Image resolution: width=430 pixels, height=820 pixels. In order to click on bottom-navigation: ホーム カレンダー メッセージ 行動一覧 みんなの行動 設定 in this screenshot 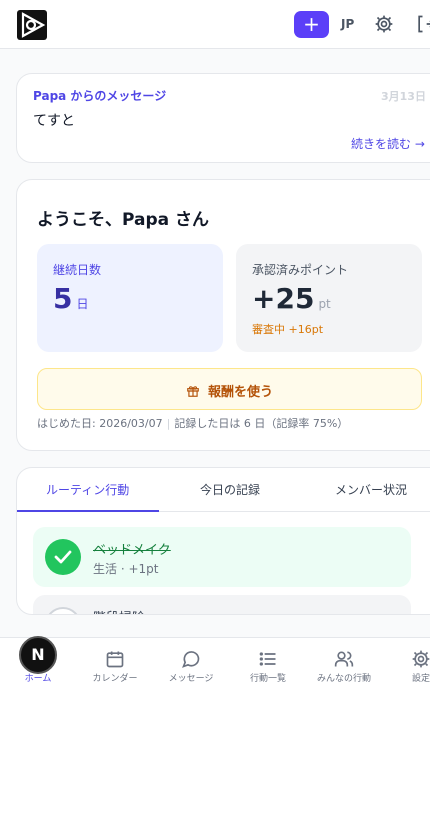, I will do `click(215, 665)`.